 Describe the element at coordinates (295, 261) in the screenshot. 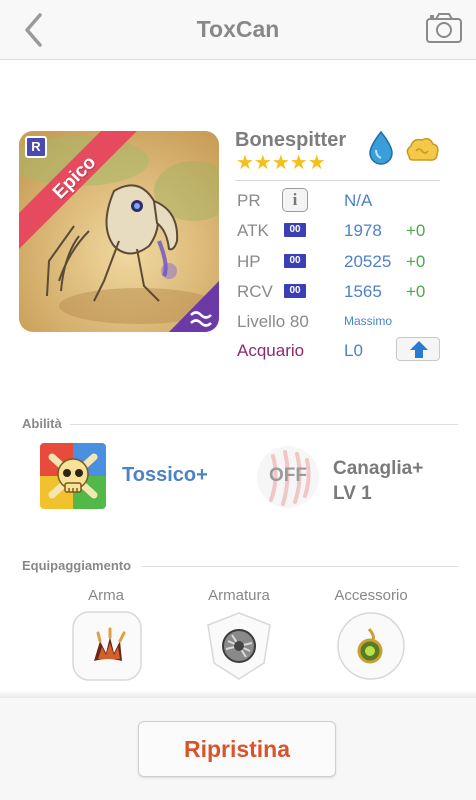

I see `hp-plus-badge: 00` at that location.